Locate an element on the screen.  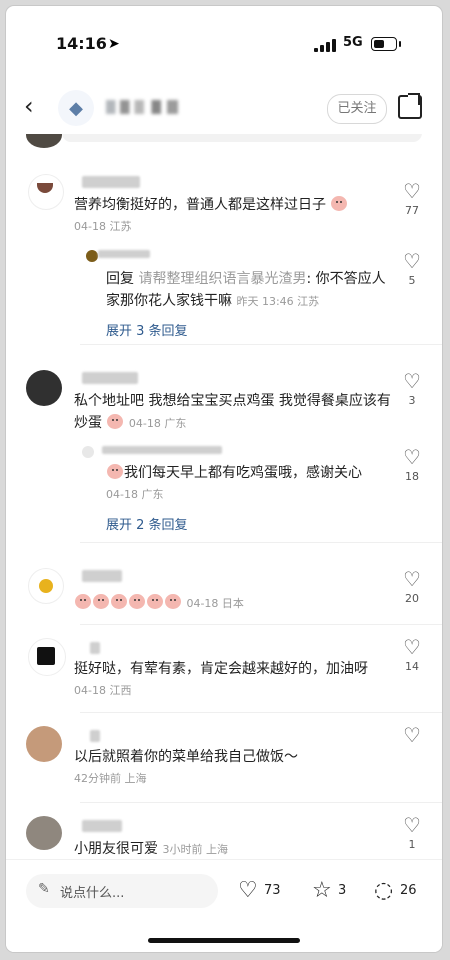
like-count: 5 is located at coordinates (412, 280).